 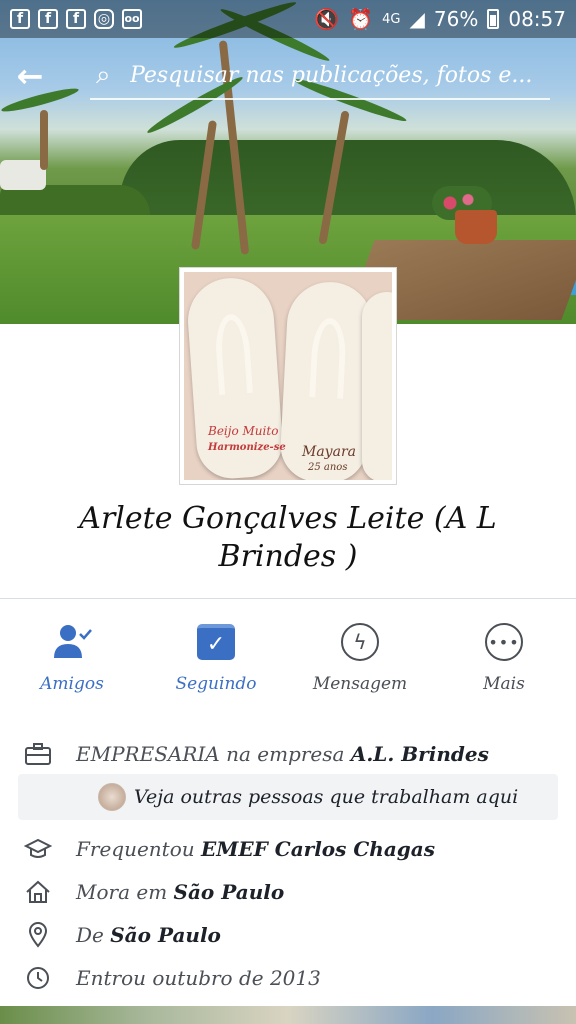 I want to click on hometown-prefix: De, so click(x=93, y=935).